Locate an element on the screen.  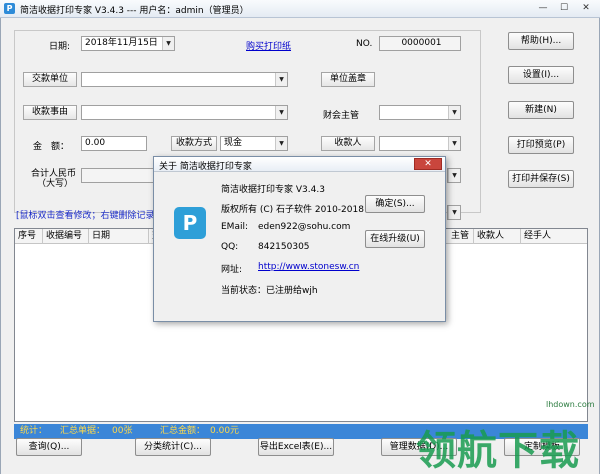
total-rmb-field is located at coordinates (117, 175).